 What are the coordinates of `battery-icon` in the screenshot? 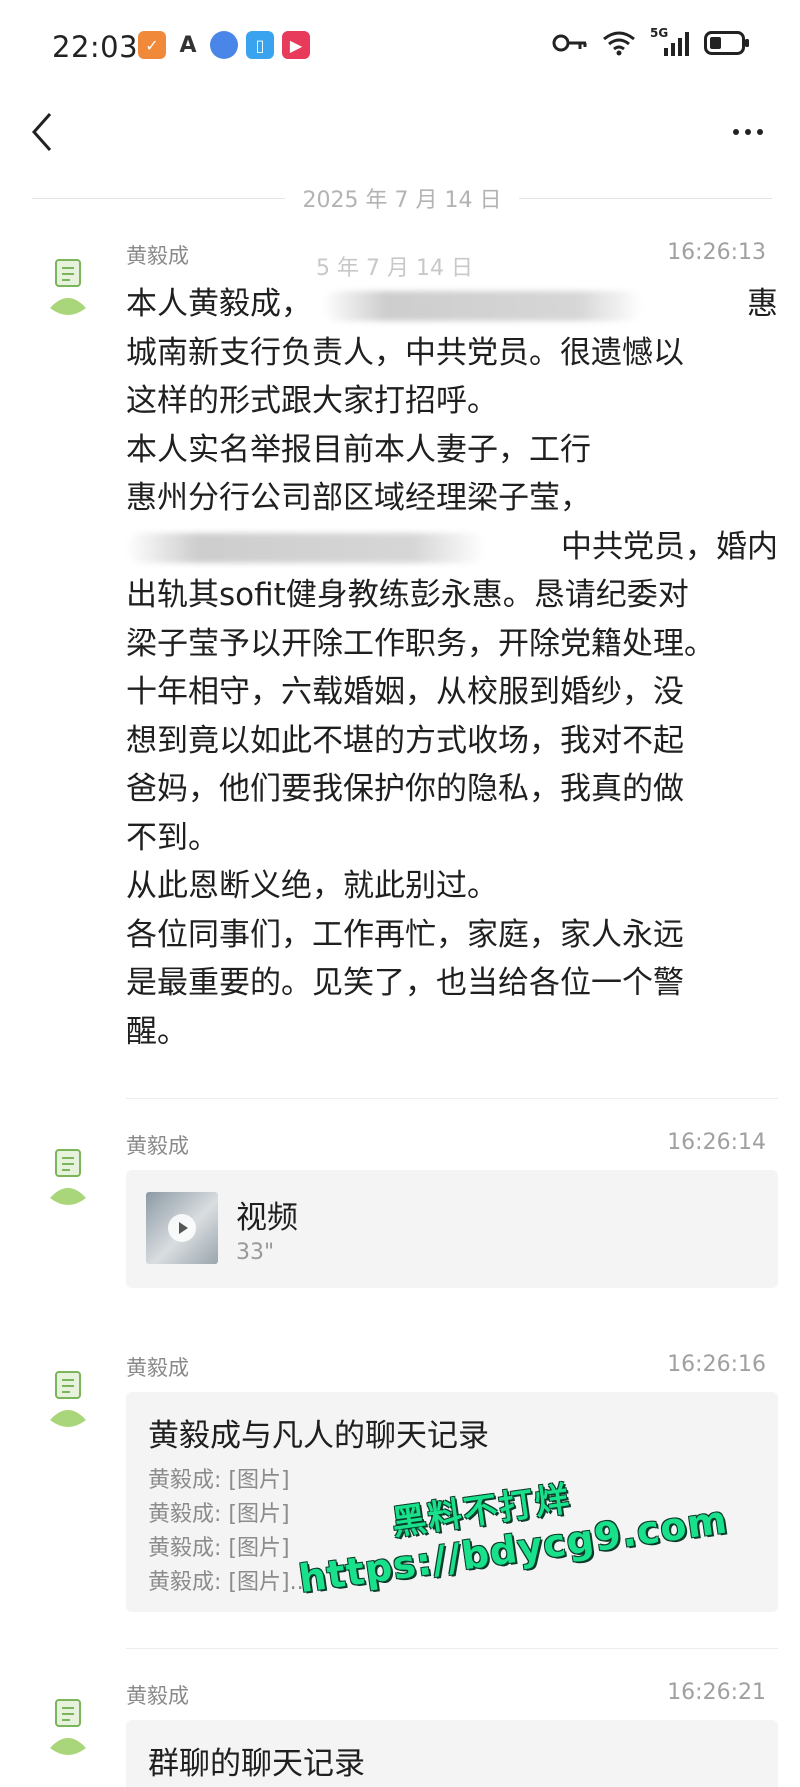 It's located at (726, 43).